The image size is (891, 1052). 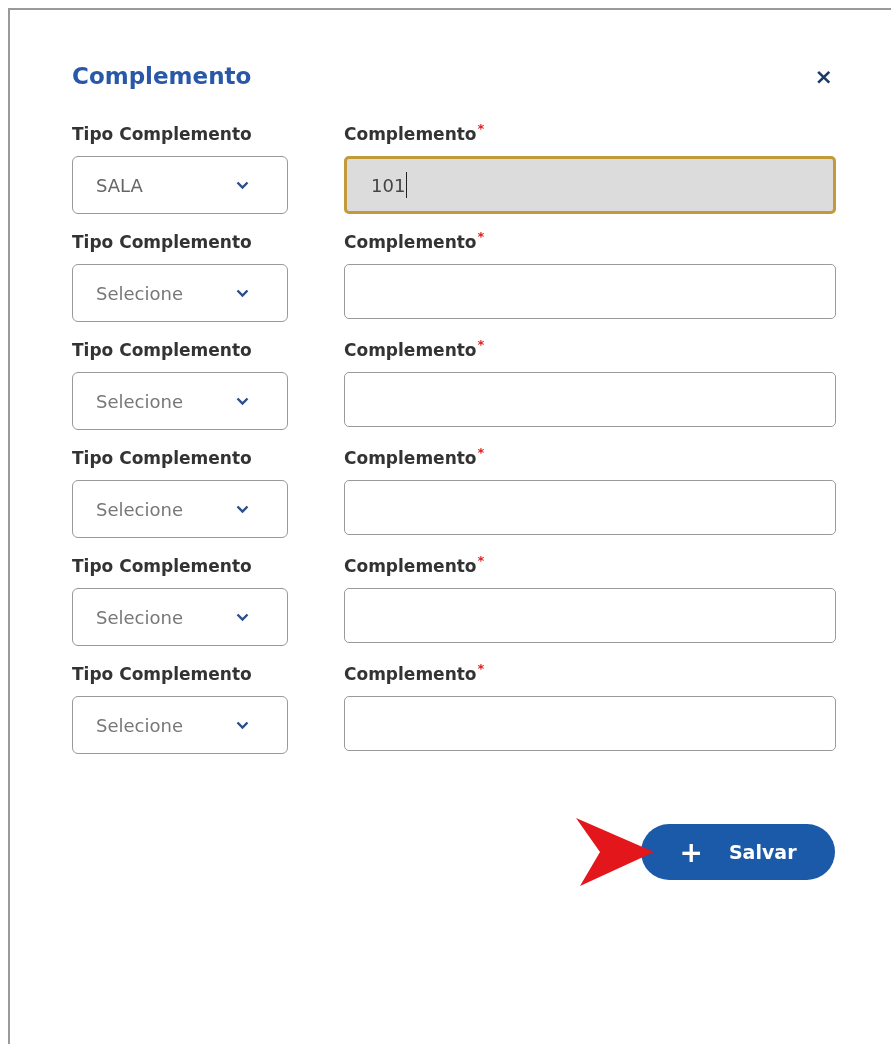 I want to click on save-button: + Salvar, so click(x=738, y=852).